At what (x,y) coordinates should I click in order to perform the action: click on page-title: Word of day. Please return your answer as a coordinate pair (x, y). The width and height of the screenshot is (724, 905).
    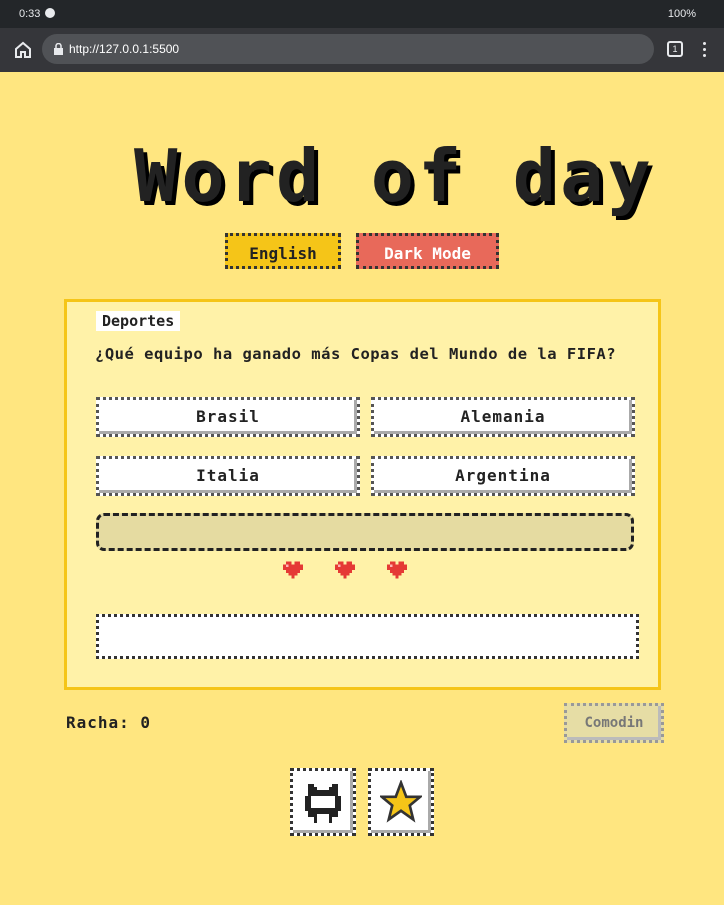
    Looking at the image, I should click on (394, 176).